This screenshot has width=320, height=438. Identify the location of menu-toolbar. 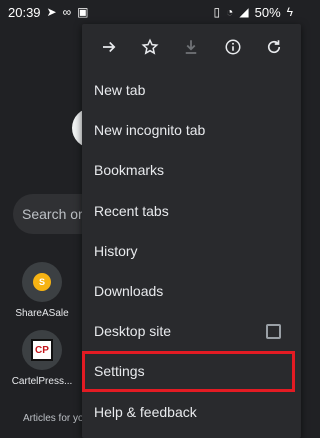
(191, 47).